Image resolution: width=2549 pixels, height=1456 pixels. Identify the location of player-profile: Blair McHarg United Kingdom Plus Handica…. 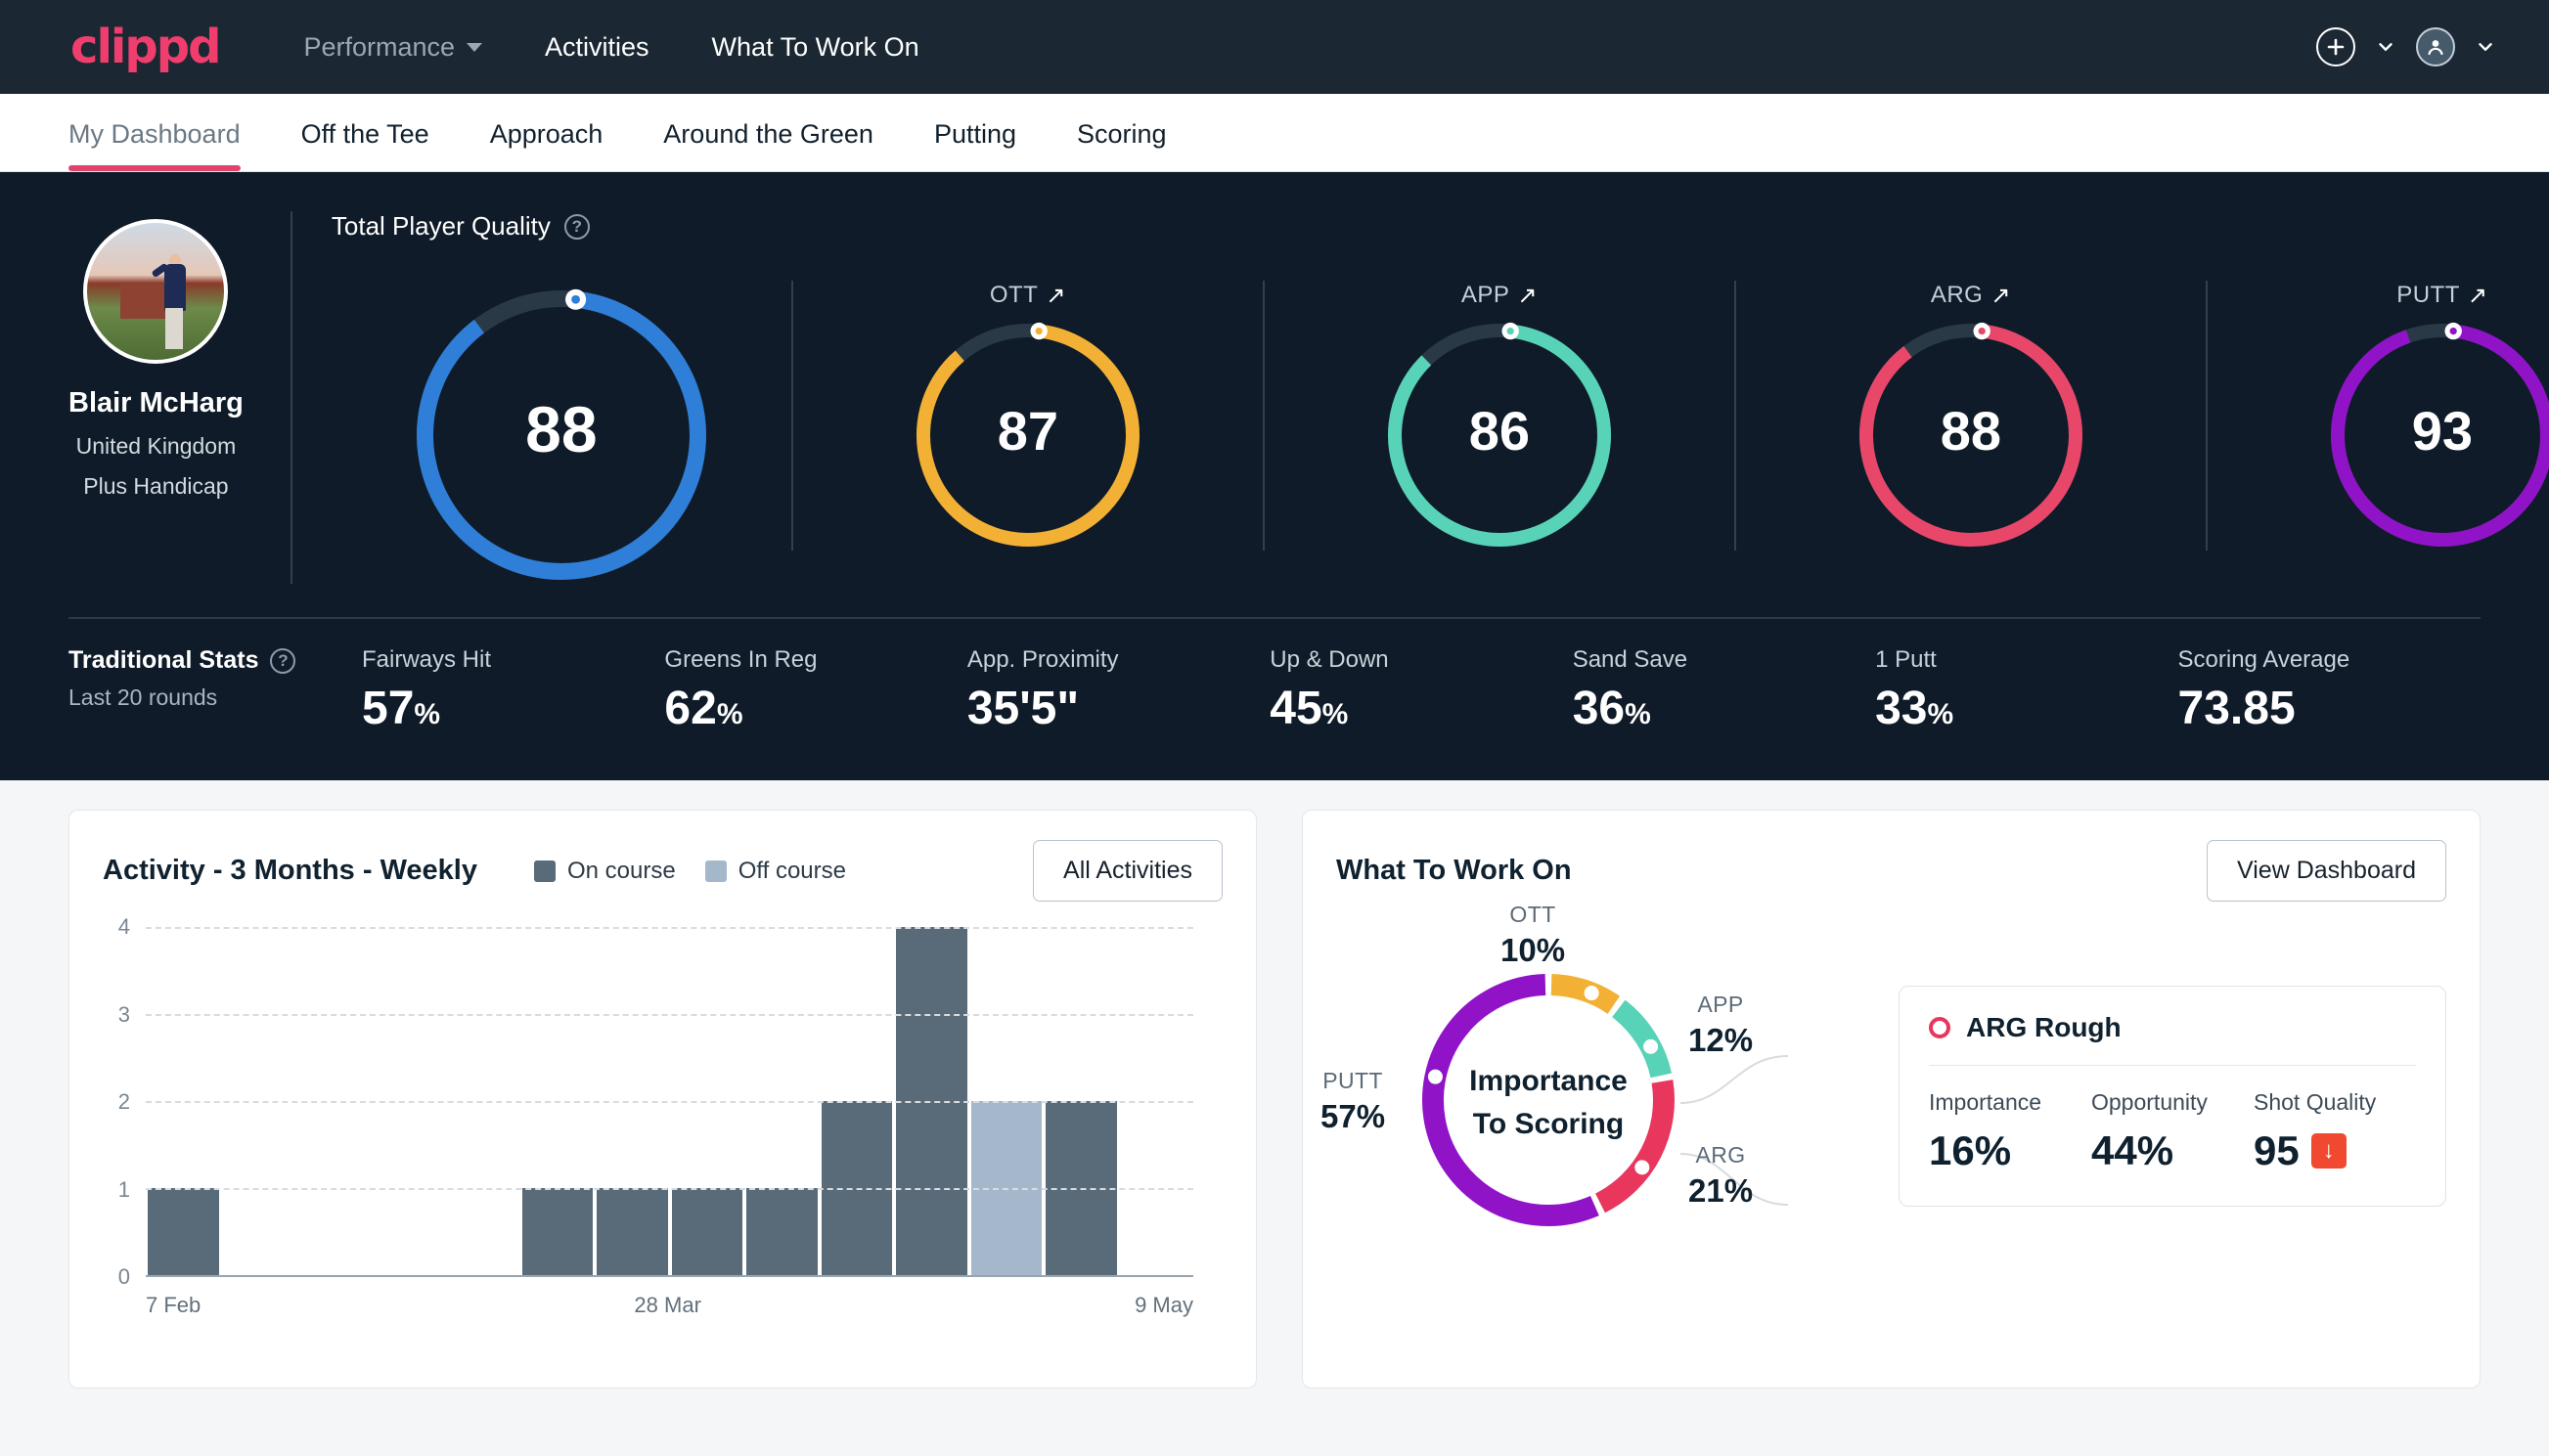
(156, 355).